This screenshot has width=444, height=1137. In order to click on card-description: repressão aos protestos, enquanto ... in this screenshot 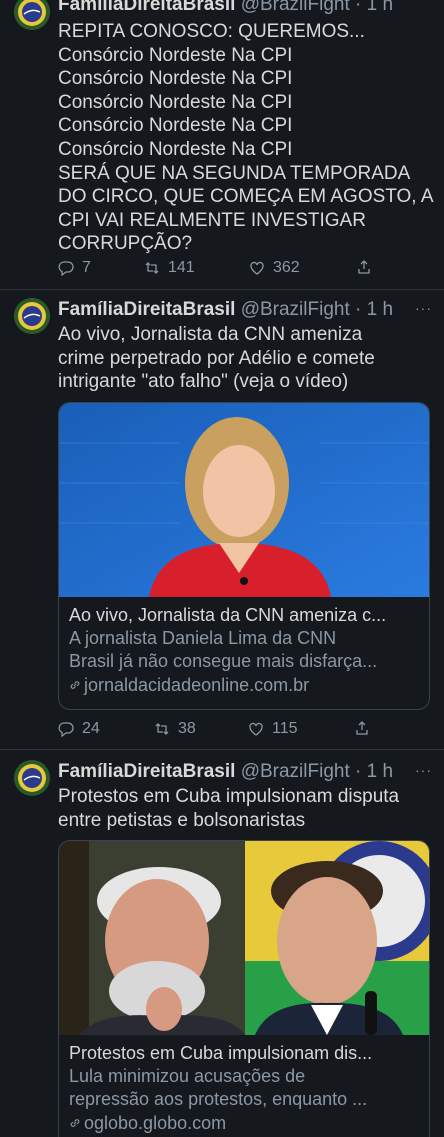, I will do `click(218, 1099)`.